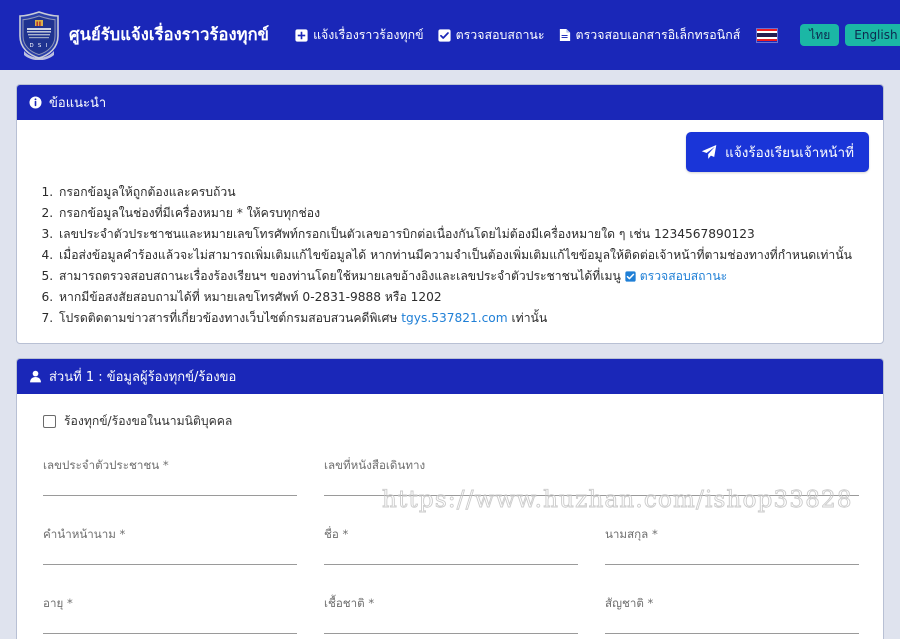  I want to click on nav-item-label: ตรวจสอบเอกสารอิเล็กทรอนิกส์, so click(658, 34).